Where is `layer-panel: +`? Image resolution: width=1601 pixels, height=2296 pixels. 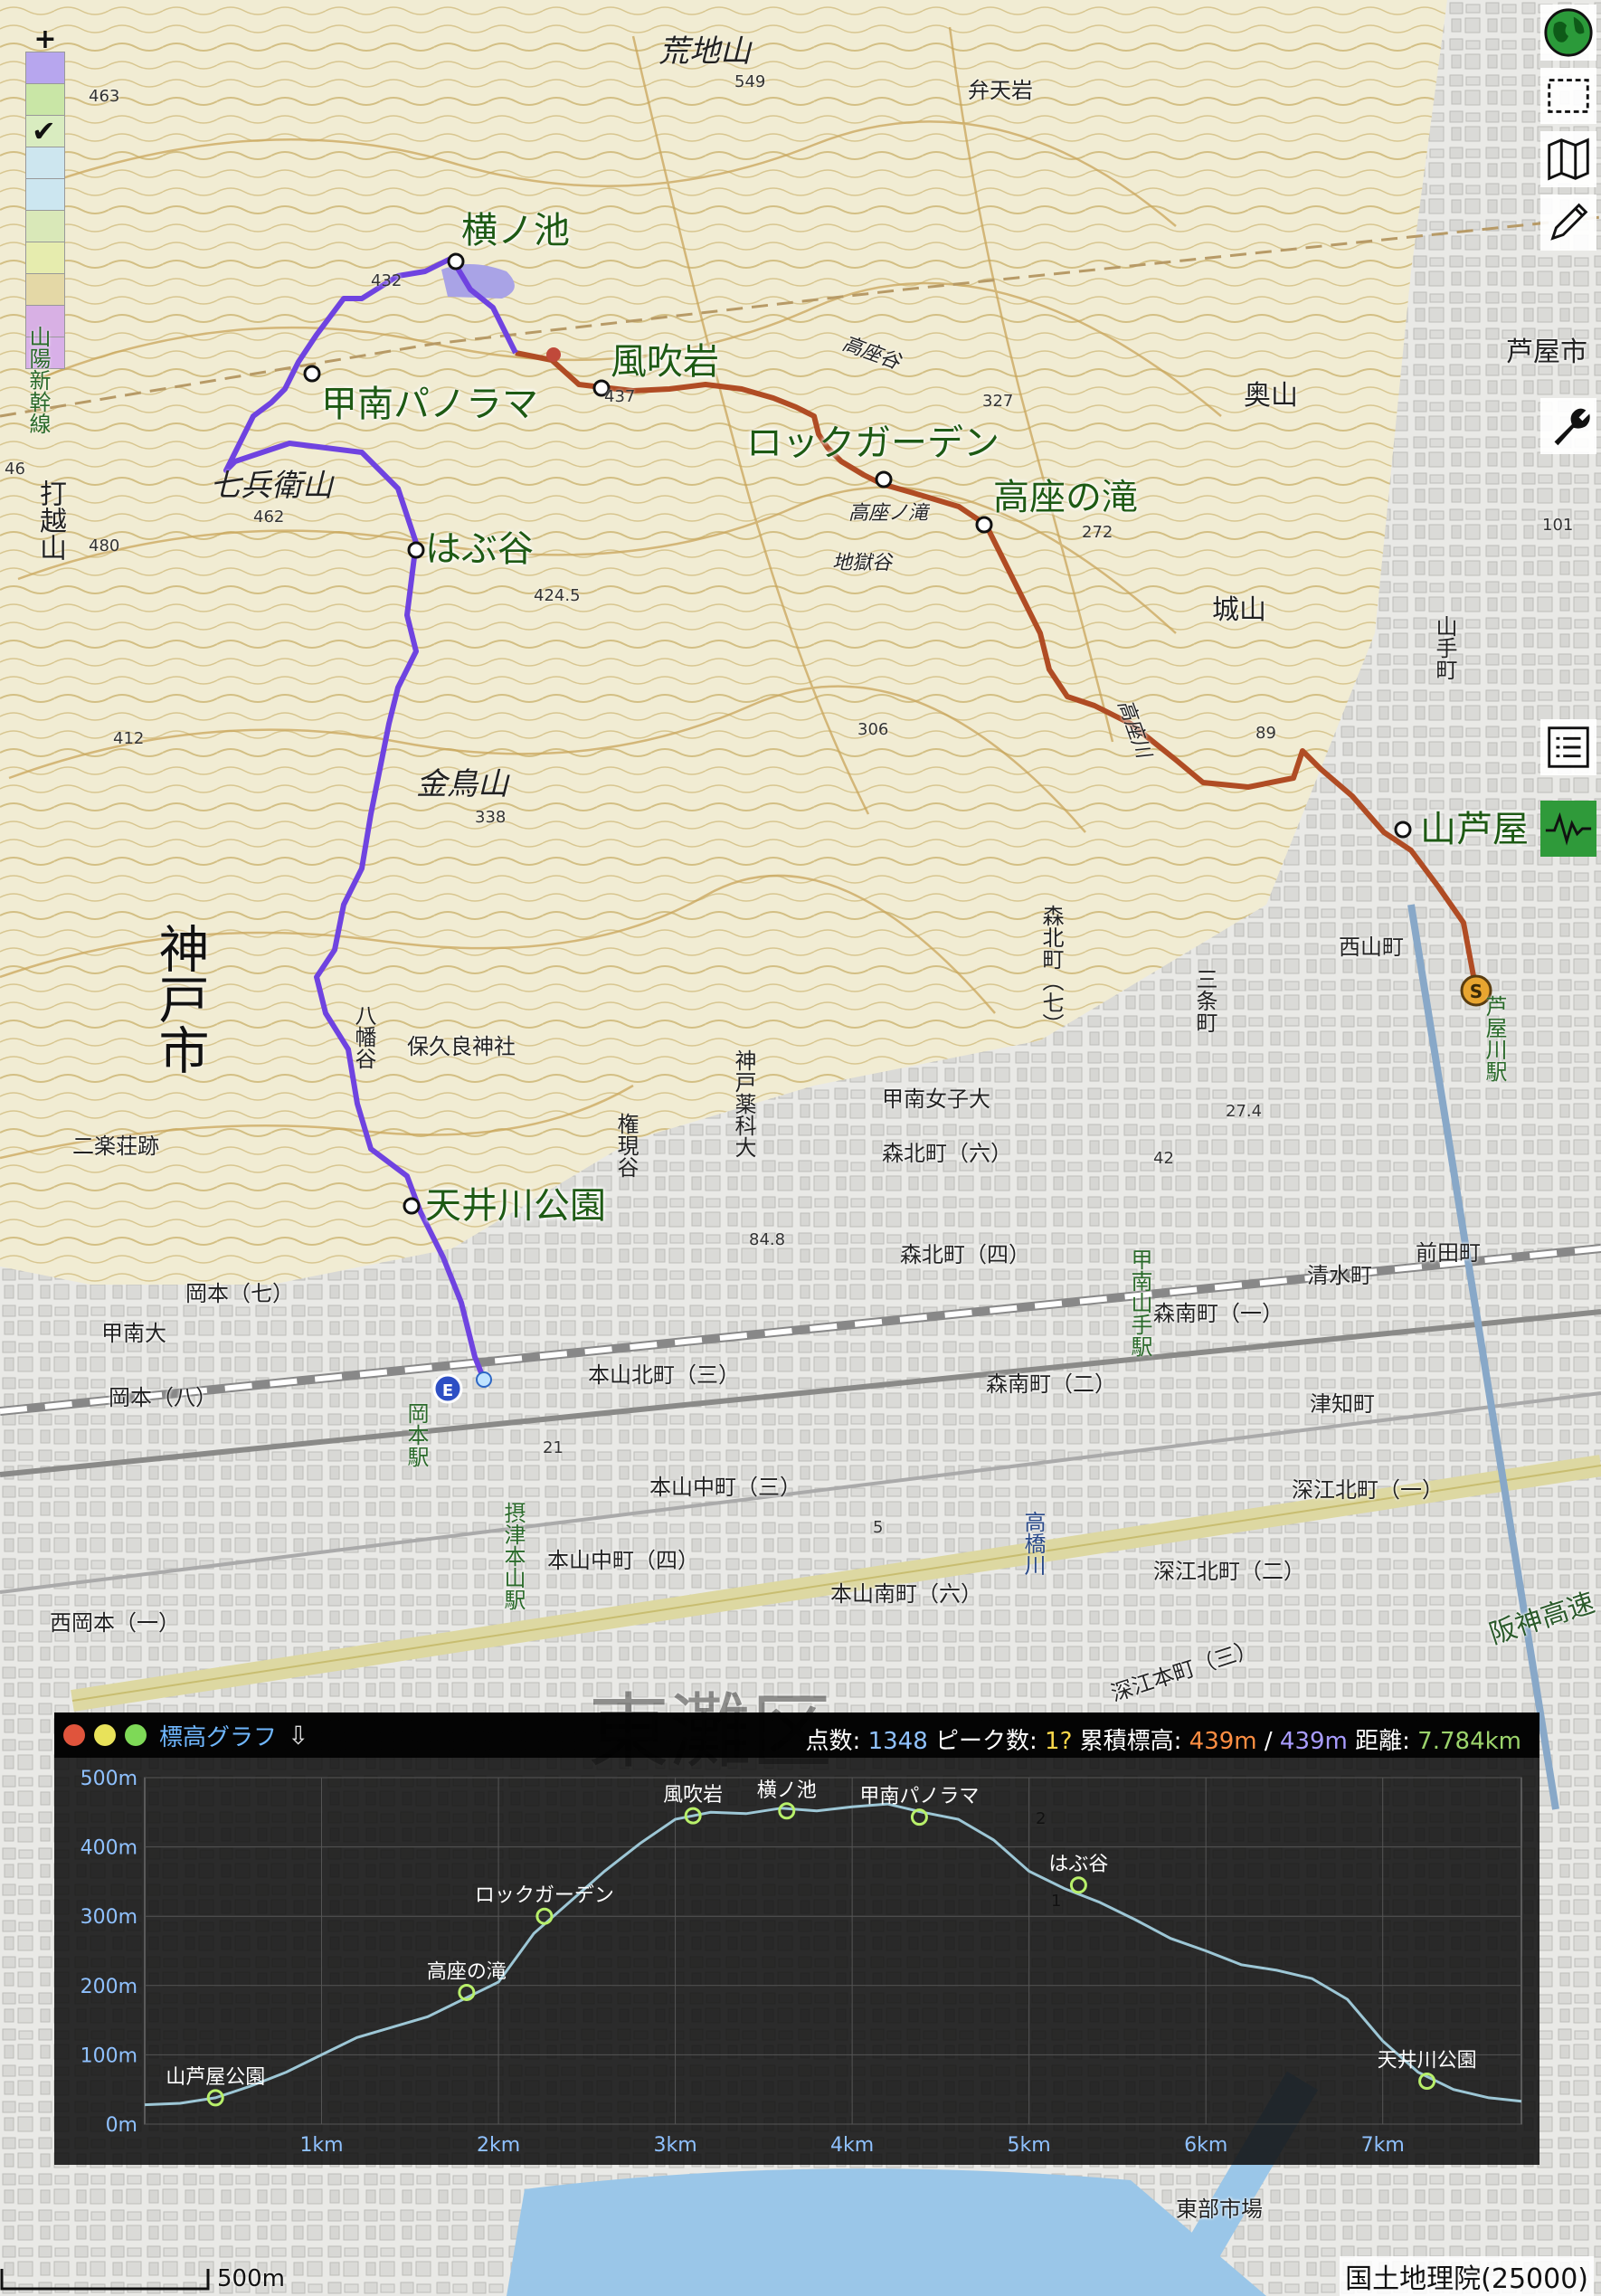 layer-panel: + is located at coordinates (45, 197).